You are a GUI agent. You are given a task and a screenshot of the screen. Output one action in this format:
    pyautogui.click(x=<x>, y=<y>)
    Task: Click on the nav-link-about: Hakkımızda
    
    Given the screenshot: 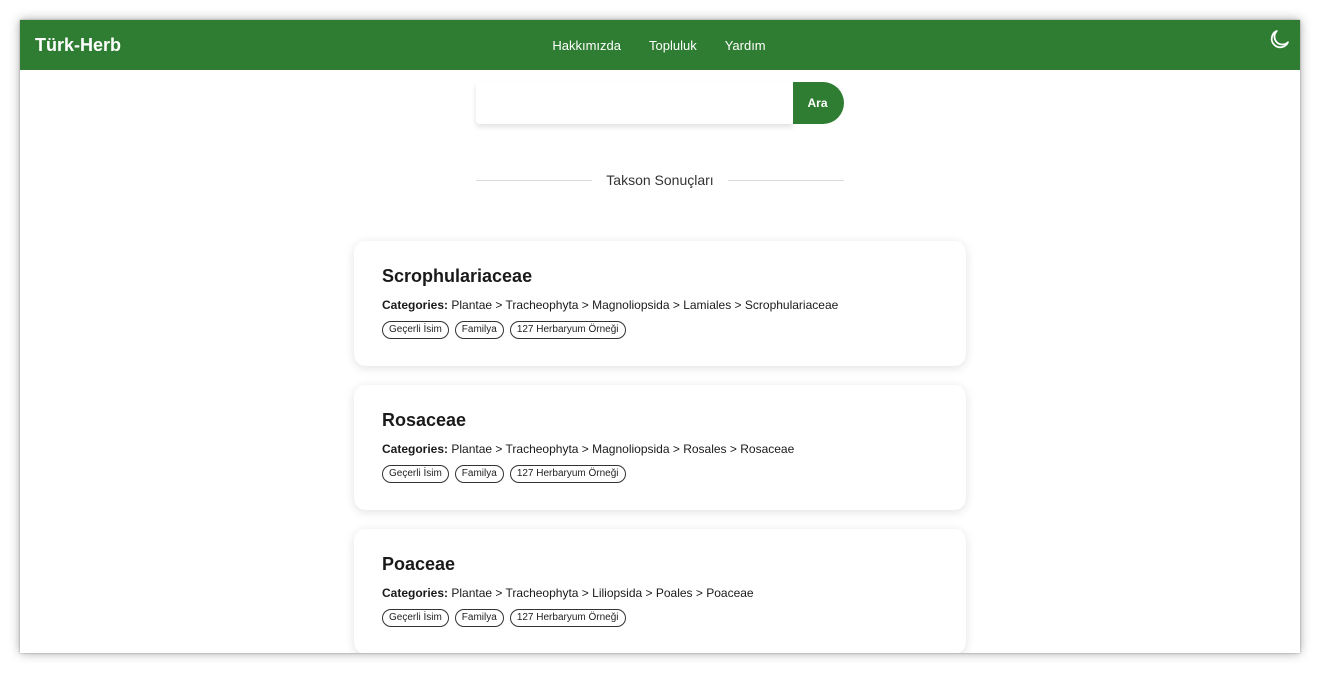 What is the action you would take?
    pyautogui.click(x=586, y=45)
    